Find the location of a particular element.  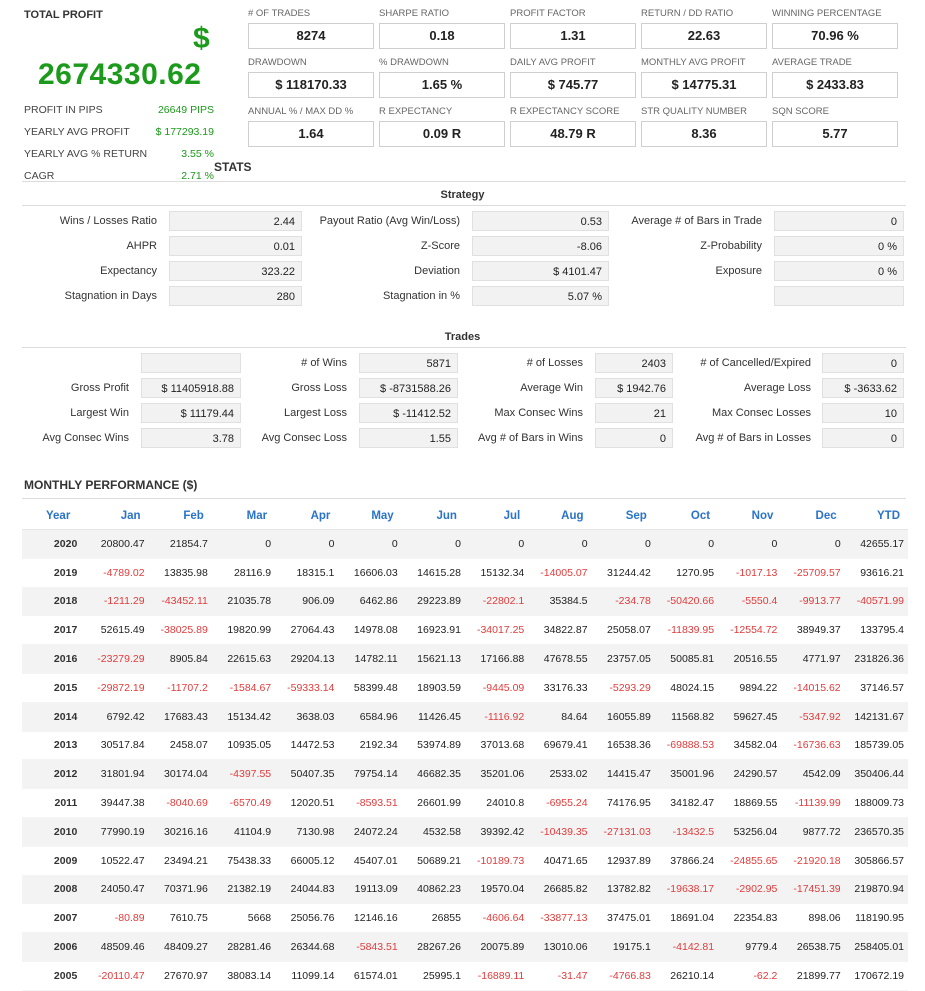

month-value-cell: -12554.72 is located at coordinates (750, 630).